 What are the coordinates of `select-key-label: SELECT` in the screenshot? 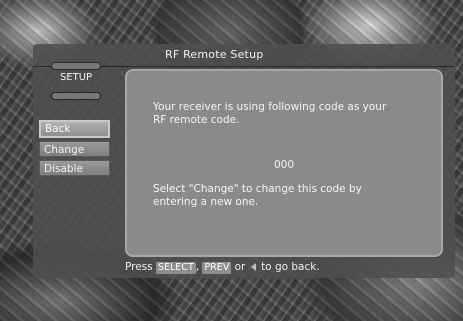 It's located at (175, 268).